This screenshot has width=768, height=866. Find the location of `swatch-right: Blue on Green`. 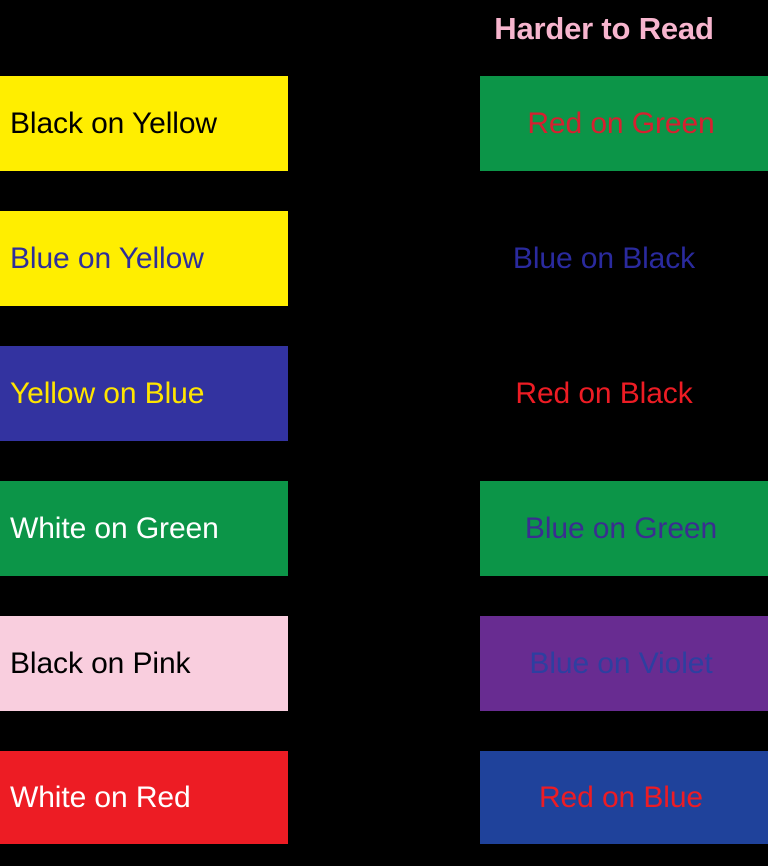

swatch-right: Blue on Green is located at coordinates (624, 528).